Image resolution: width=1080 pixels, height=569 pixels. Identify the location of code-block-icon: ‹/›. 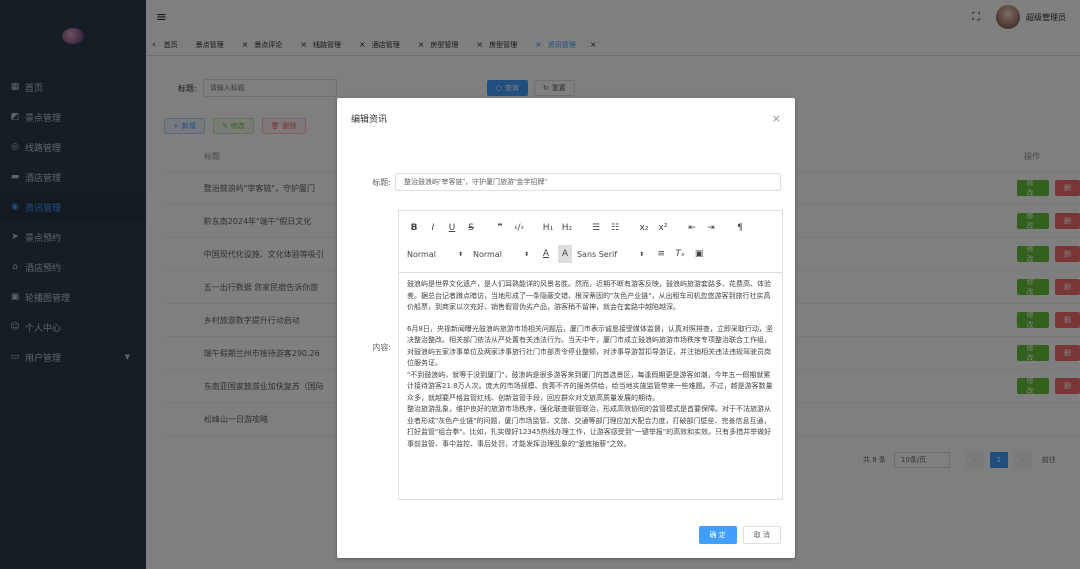
(519, 228).